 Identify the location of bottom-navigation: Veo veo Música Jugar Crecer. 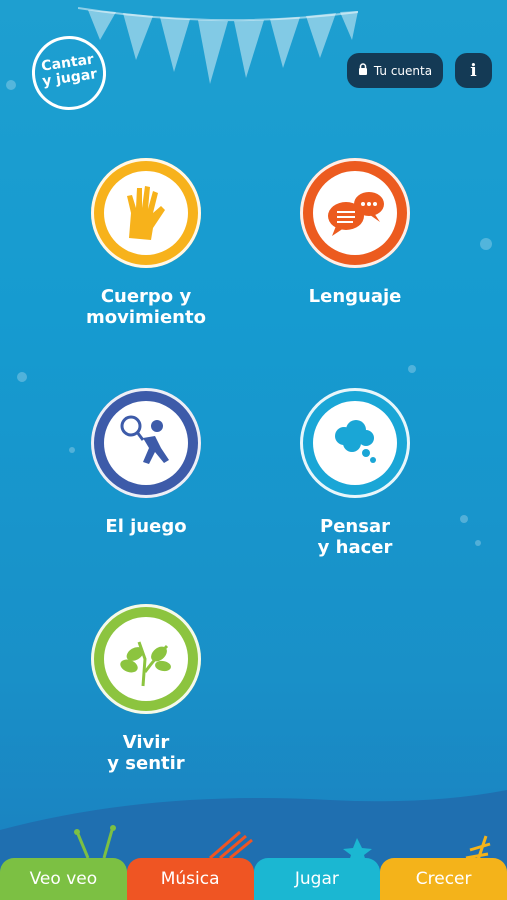
(253, 879).